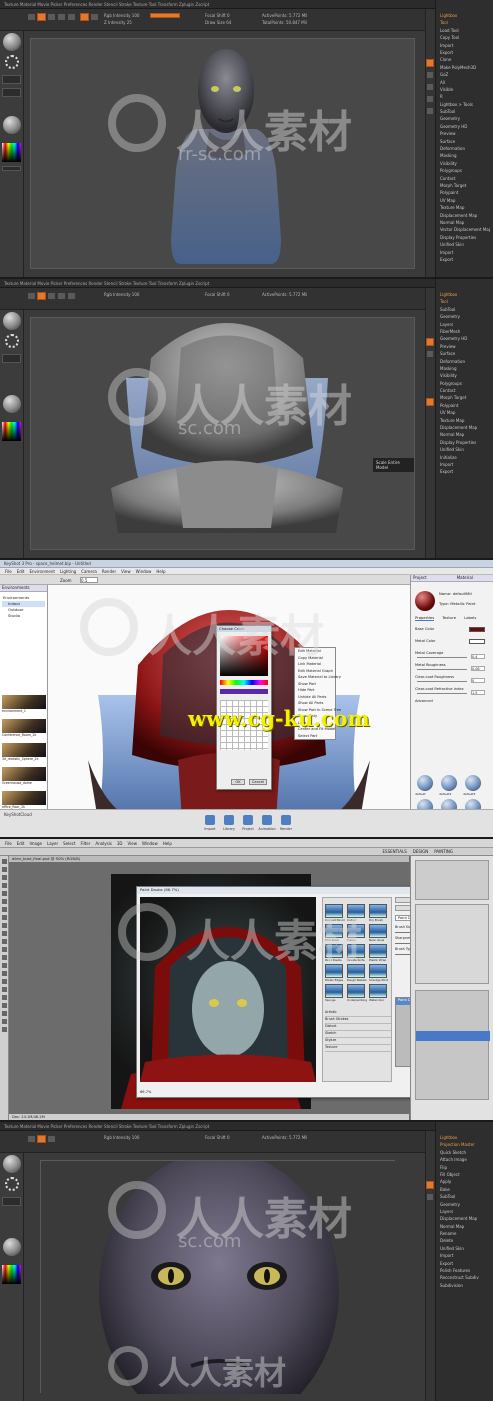 The height and width of the screenshot is (1401, 493). What do you see at coordinates (167, 843) in the screenshot?
I see `menu-item-help: Help` at bounding box center [167, 843].